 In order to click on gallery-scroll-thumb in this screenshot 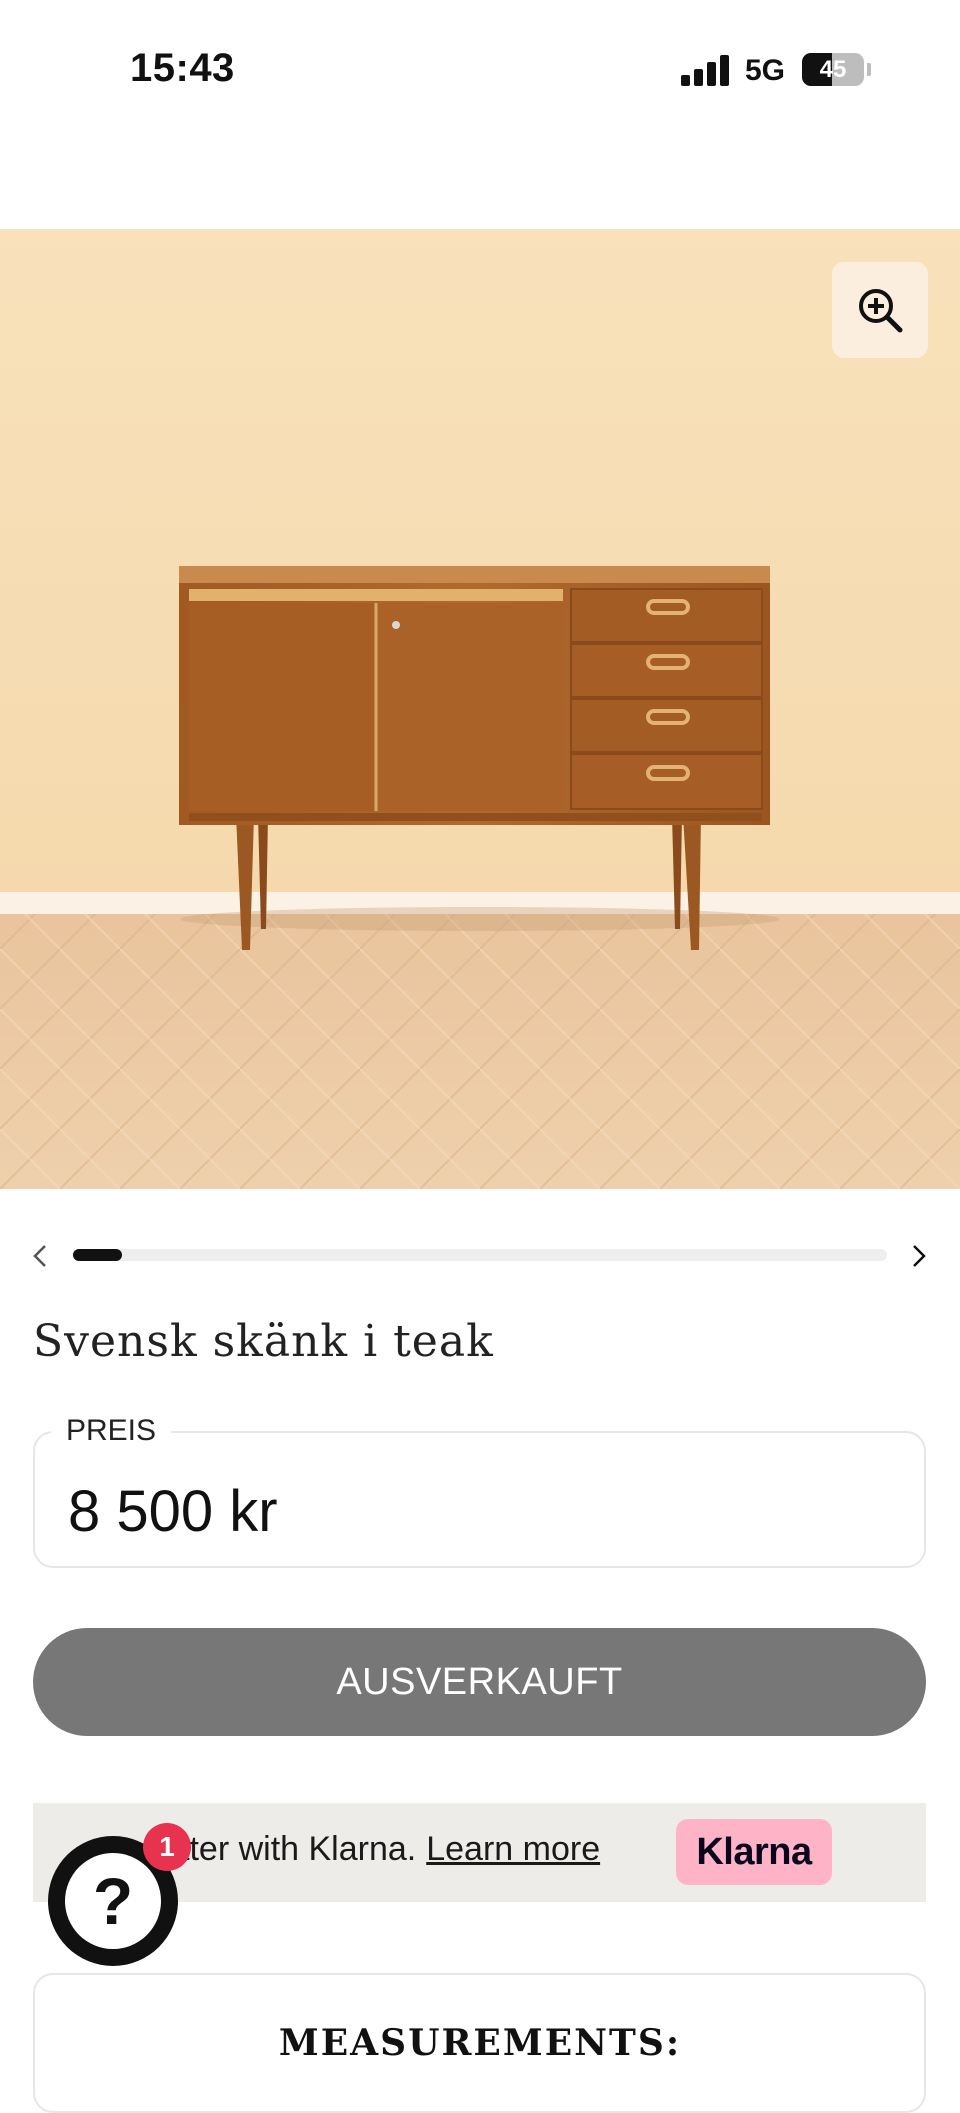, I will do `click(97, 1255)`.